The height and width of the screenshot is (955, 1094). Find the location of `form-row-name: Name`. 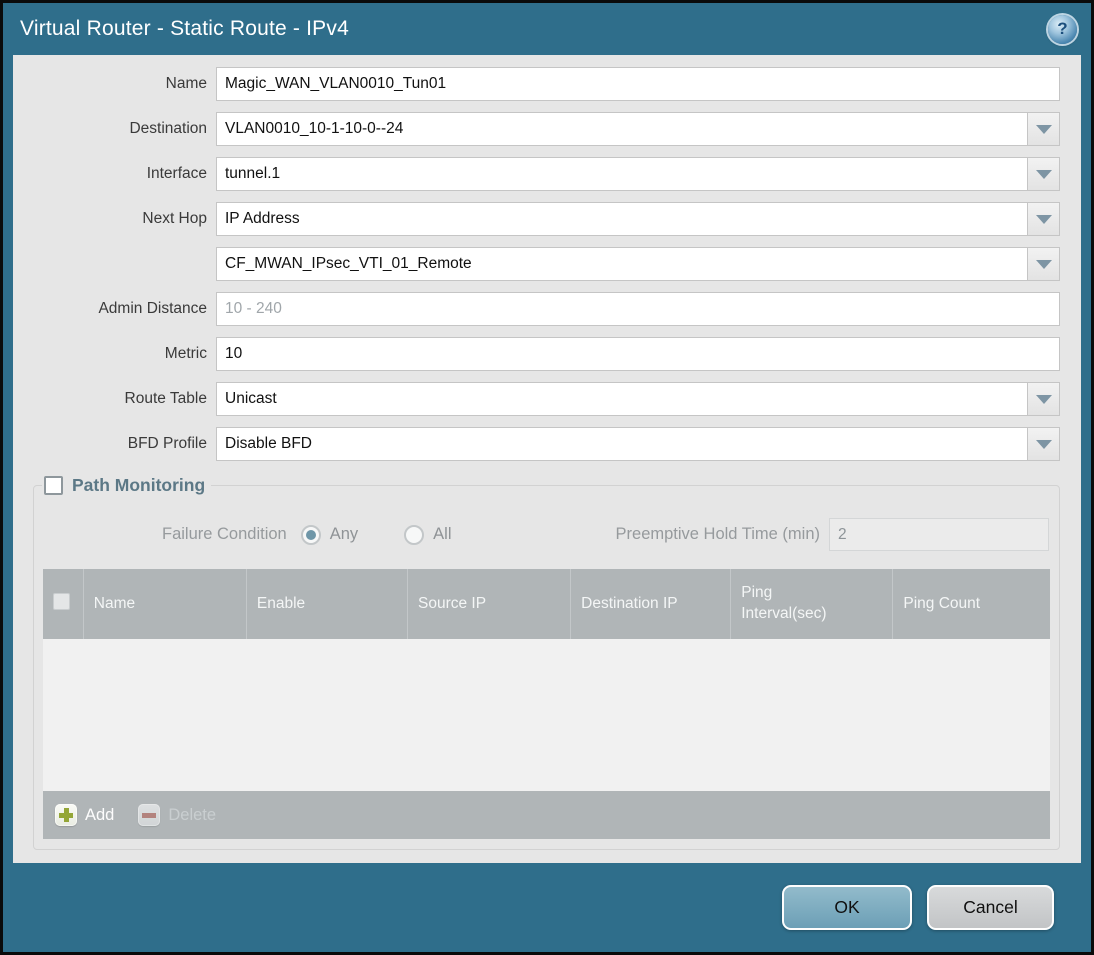

form-row-name: Name is located at coordinates (541, 84).